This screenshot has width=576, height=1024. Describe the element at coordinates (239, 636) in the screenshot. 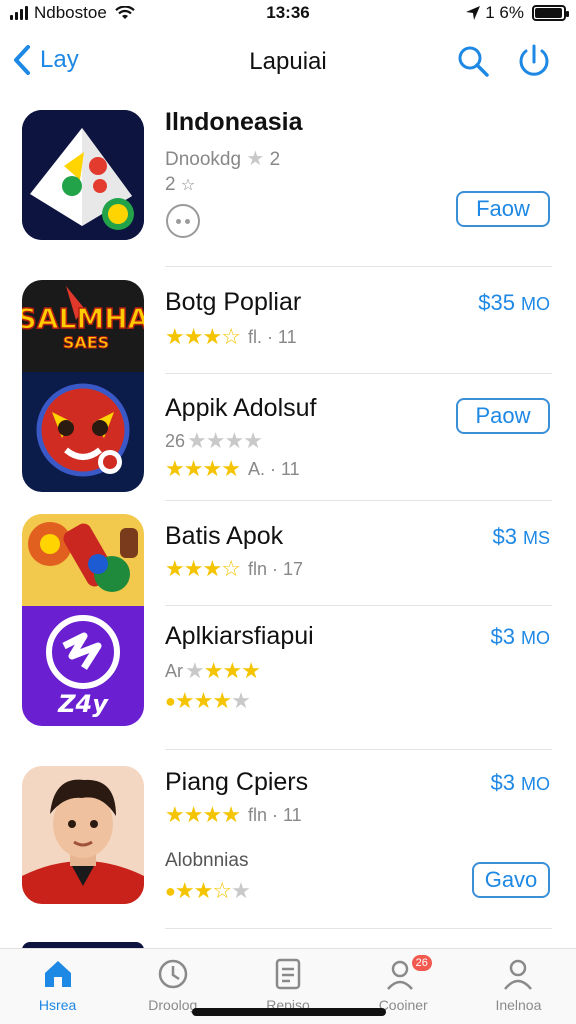

I see `app-name: Aplkiarsfiapui` at that location.